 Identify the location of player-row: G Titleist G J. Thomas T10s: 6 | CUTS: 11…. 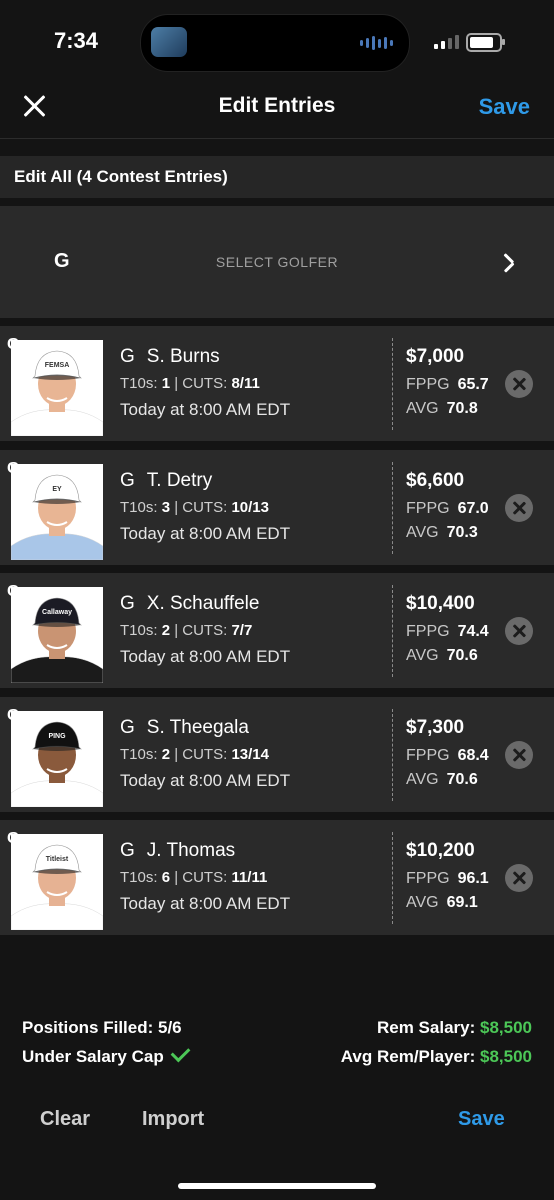
(277, 877).